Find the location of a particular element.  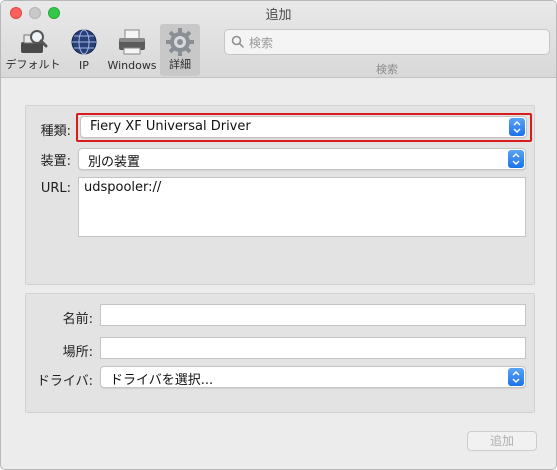

device-label: 装置: is located at coordinates (55, 161).